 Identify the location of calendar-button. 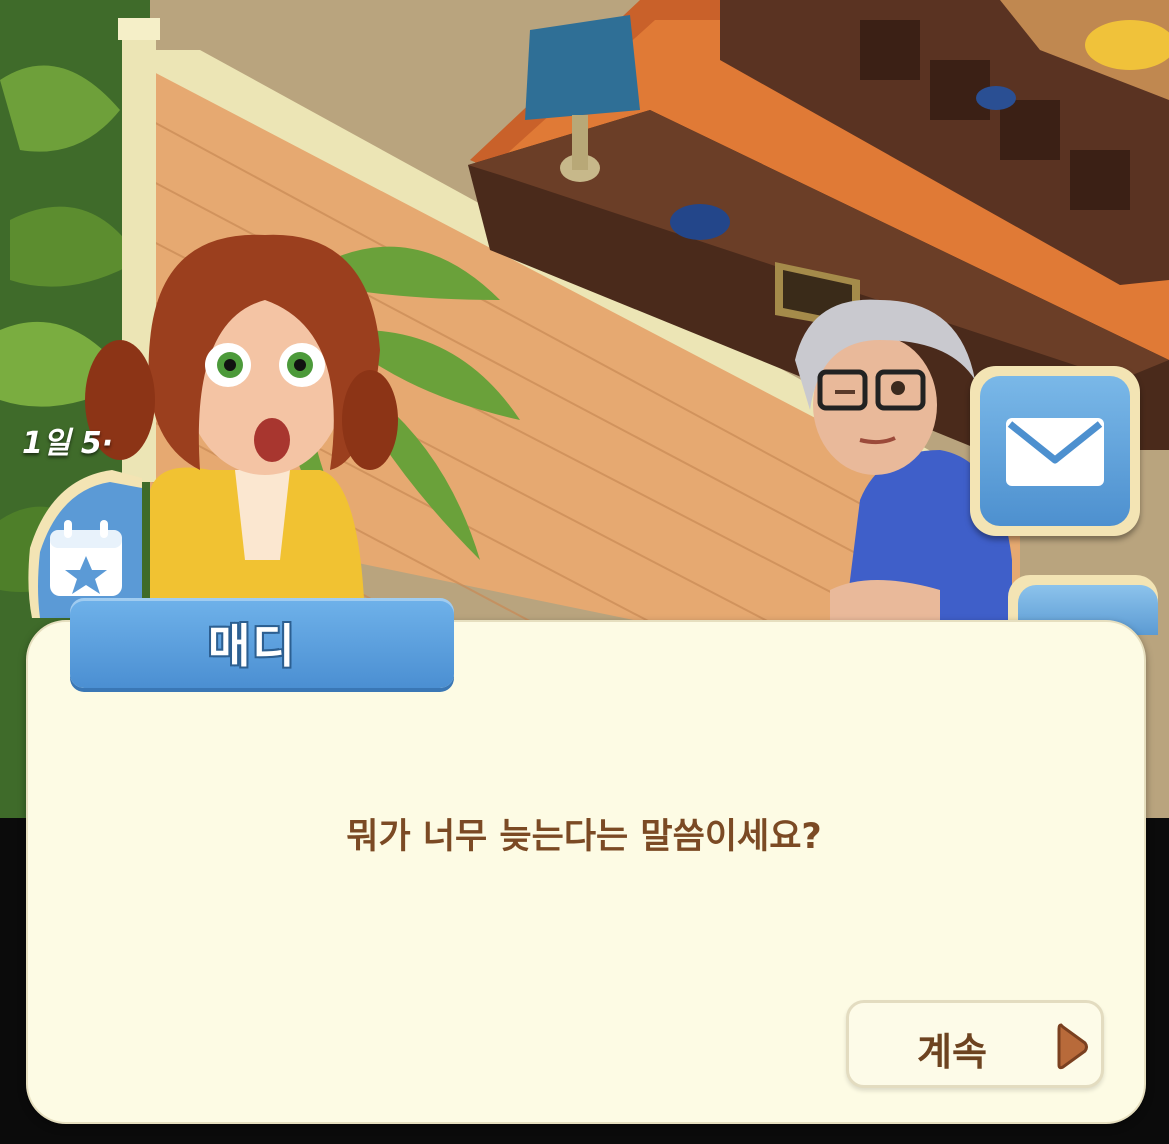
(82, 543).